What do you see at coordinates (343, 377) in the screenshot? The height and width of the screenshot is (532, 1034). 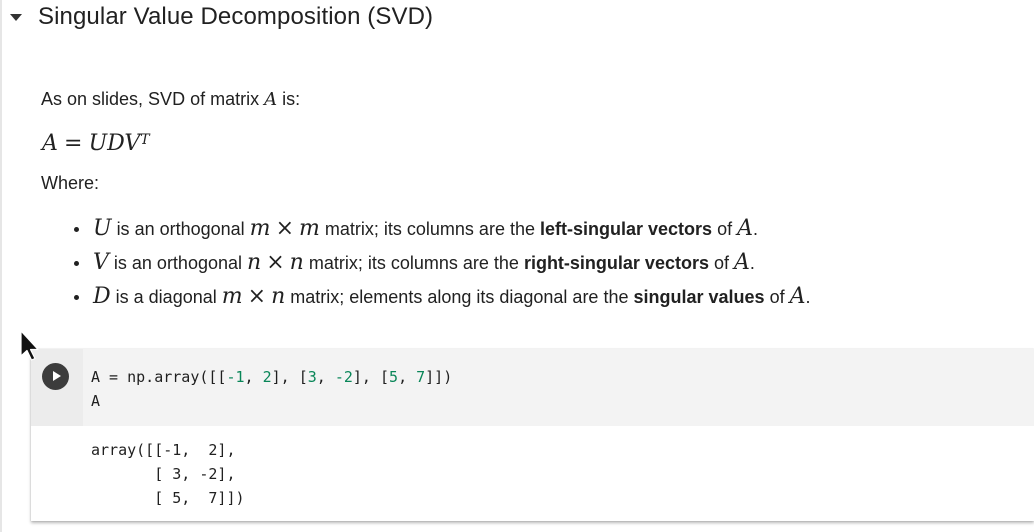 I see `code-number: -2` at bounding box center [343, 377].